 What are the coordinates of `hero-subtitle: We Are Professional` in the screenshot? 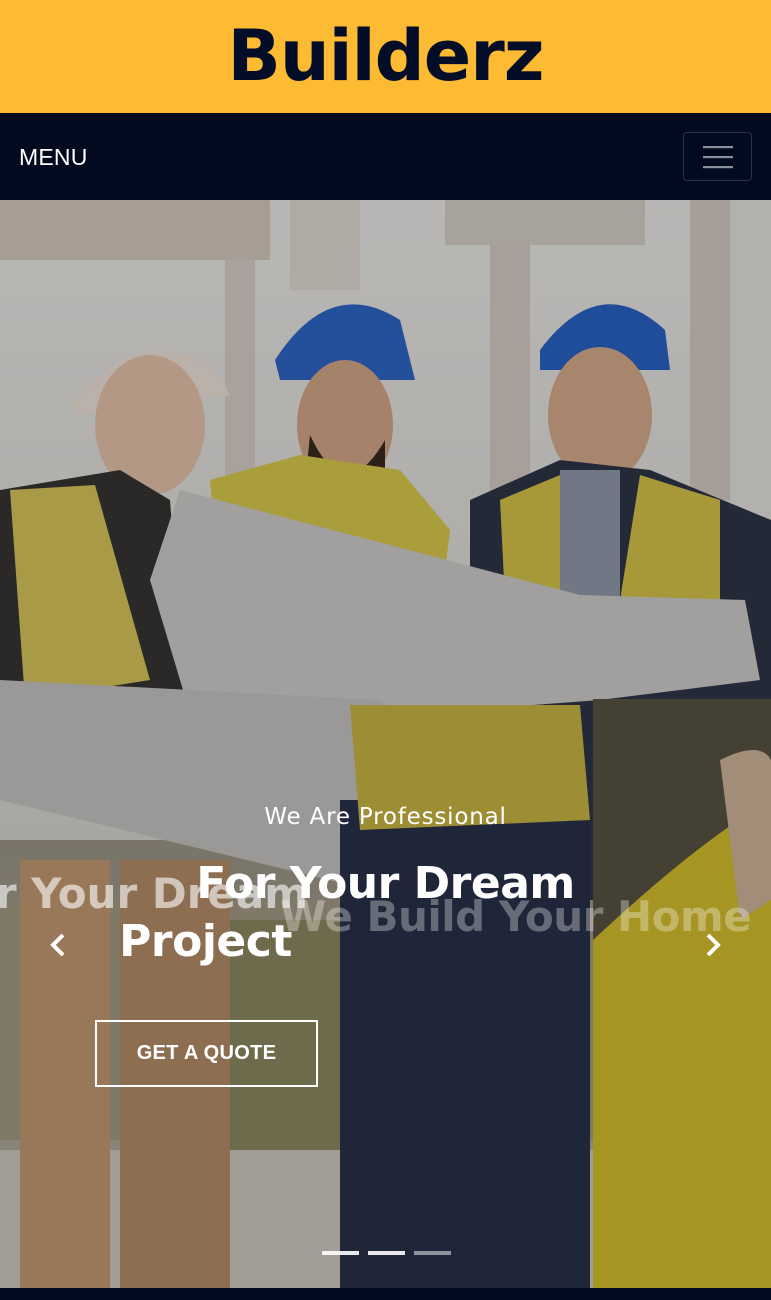 It's located at (385, 817).